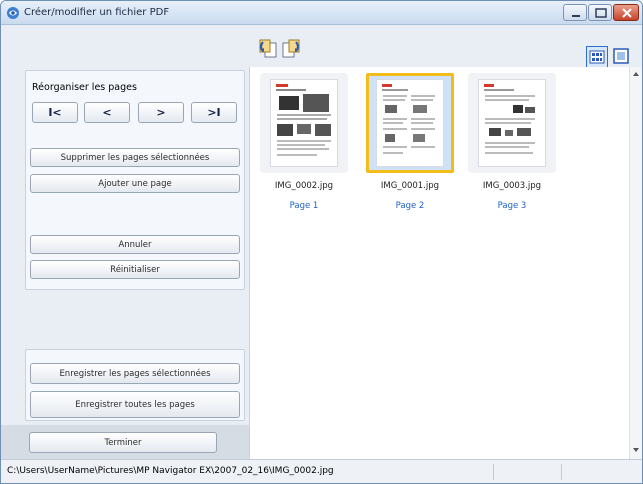 Image resolution: width=643 pixels, height=484 pixels. I want to click on last-page-button: >I, so click(214, 112).